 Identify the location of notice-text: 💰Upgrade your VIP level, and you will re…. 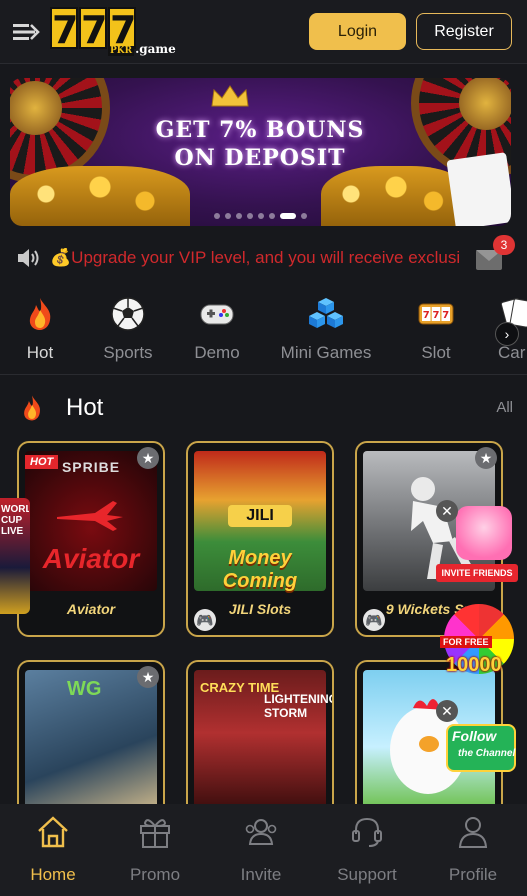
(255, 258).